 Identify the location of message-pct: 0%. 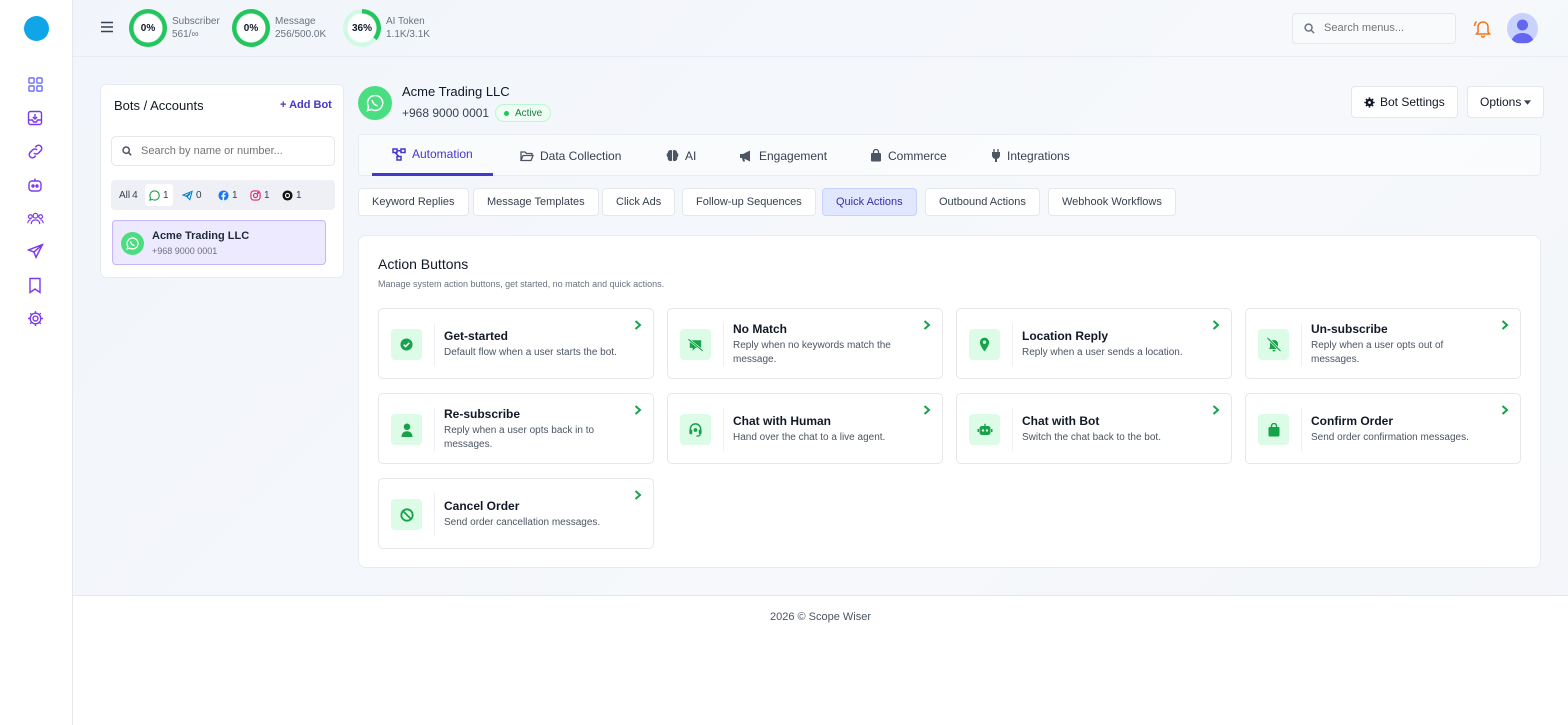
(251, 28).